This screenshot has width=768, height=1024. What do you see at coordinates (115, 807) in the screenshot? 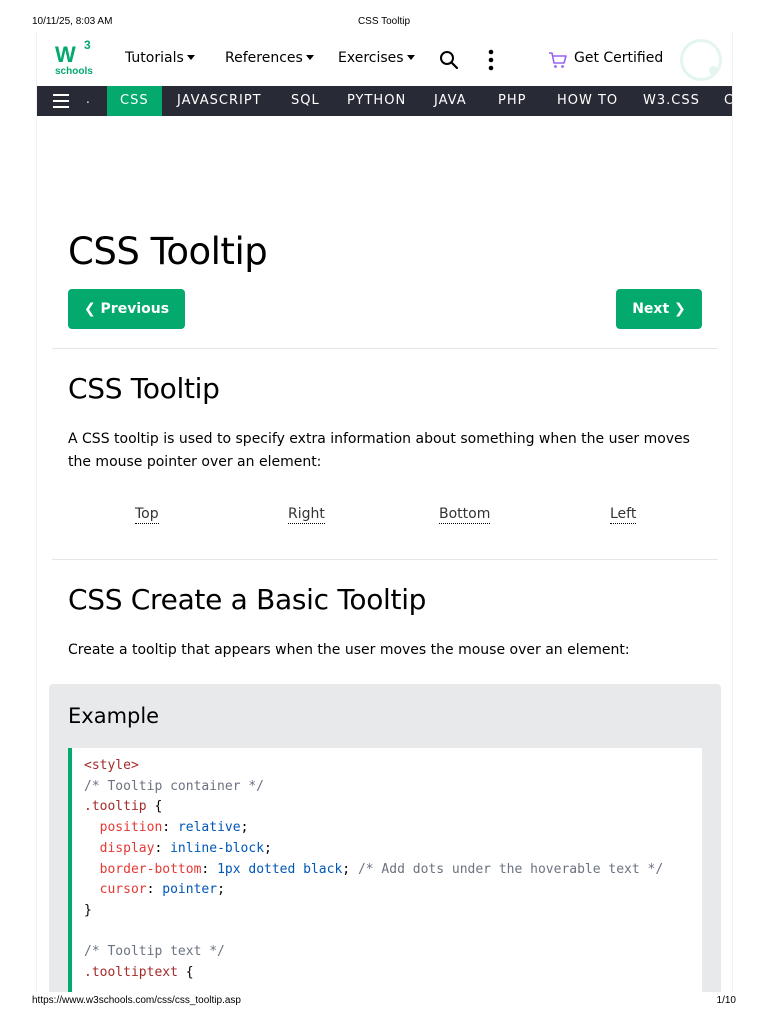
I see `code-selector: .tooltip` at bounding box center [115, 807].